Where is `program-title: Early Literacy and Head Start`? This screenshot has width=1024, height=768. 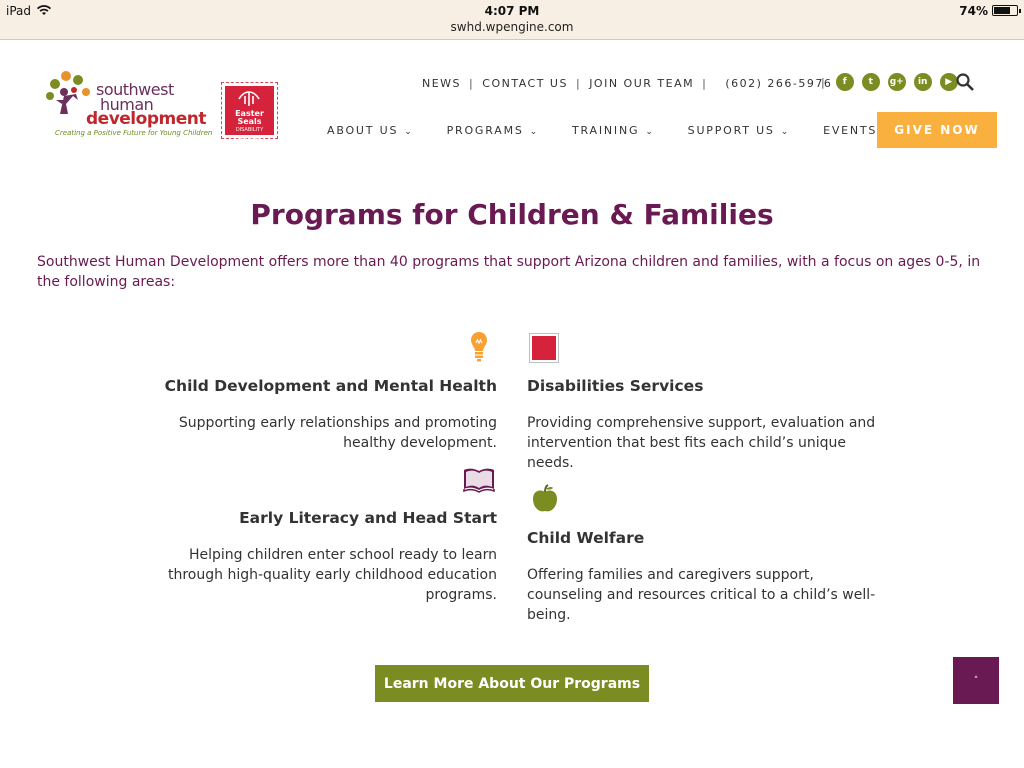 program-title: Early Literacy and Head Start is located at coordinates (318, 518).